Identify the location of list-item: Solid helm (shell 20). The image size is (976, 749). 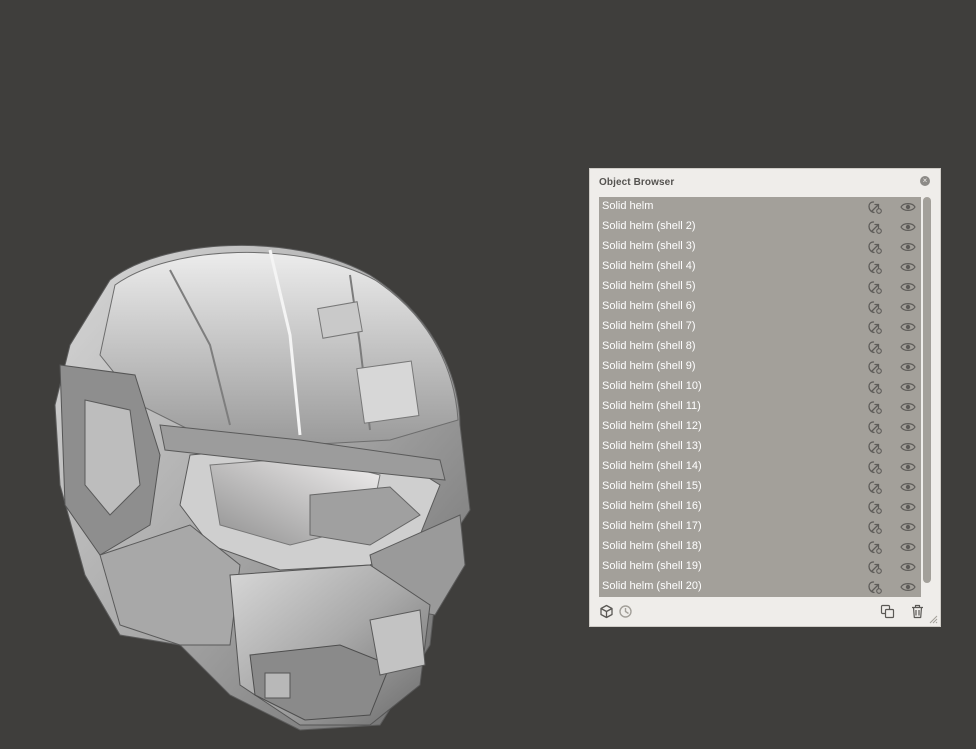
(760, 587).